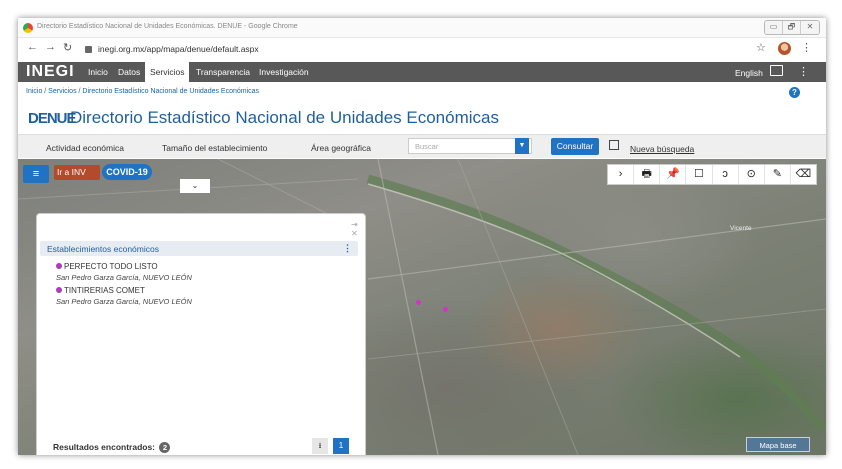 This screenshot has height=469, width=842. Describe the element at coordinates (195, 186) in the screenshot. I see `collapse-panel-button: ⌄` at that location.